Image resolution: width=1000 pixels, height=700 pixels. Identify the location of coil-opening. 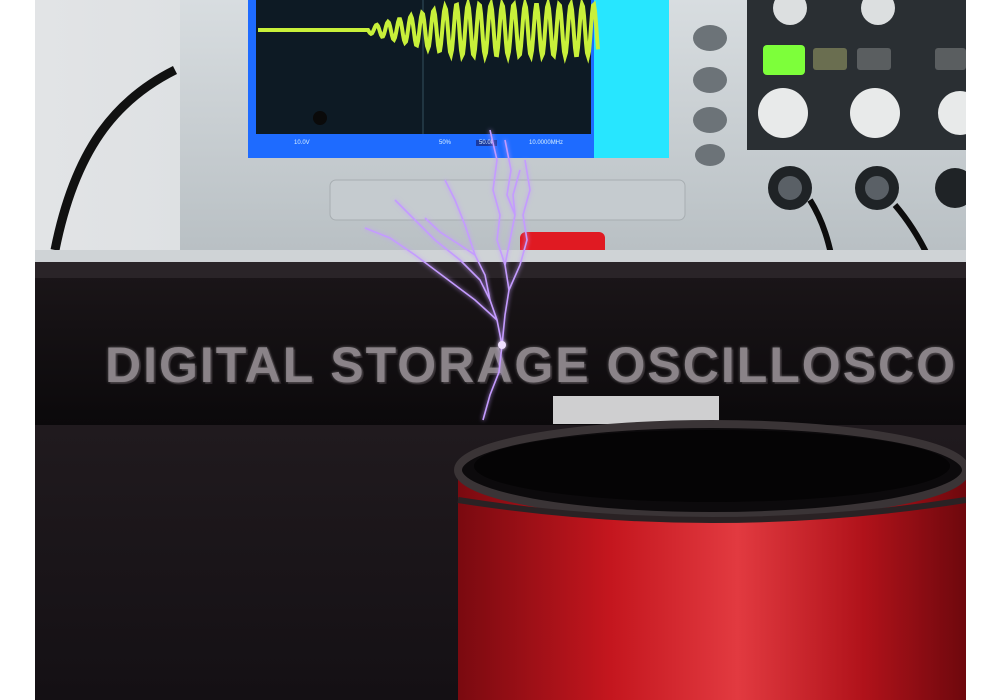
(712, 466).